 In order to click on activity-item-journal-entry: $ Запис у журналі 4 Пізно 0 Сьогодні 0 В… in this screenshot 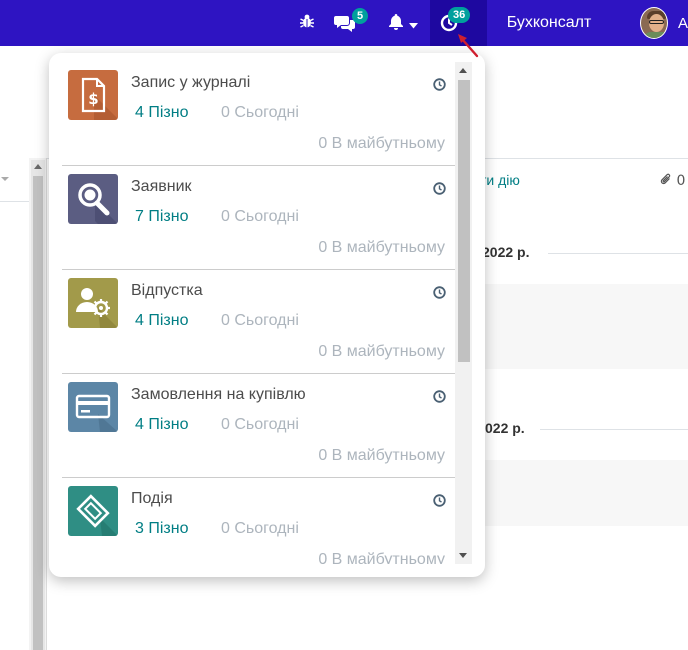, I will do `click(258, 114)`.